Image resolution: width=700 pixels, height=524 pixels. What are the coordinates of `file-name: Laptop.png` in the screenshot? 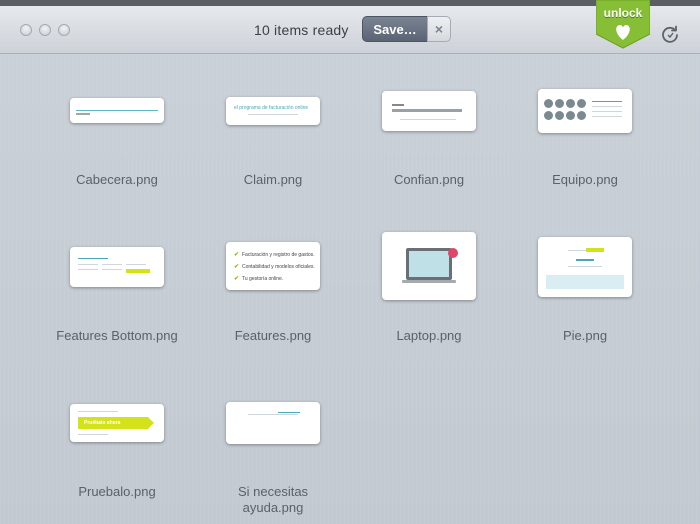 It's located at (429, 335).